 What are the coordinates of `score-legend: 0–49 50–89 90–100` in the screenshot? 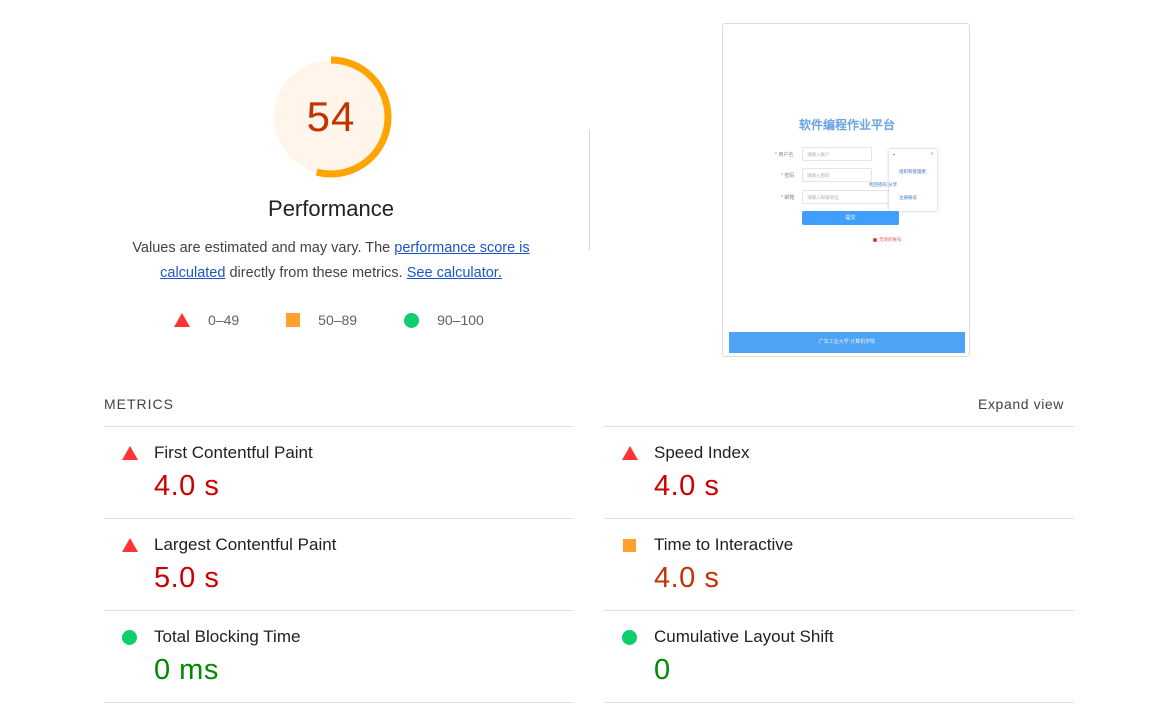 It's located at (329, 320).